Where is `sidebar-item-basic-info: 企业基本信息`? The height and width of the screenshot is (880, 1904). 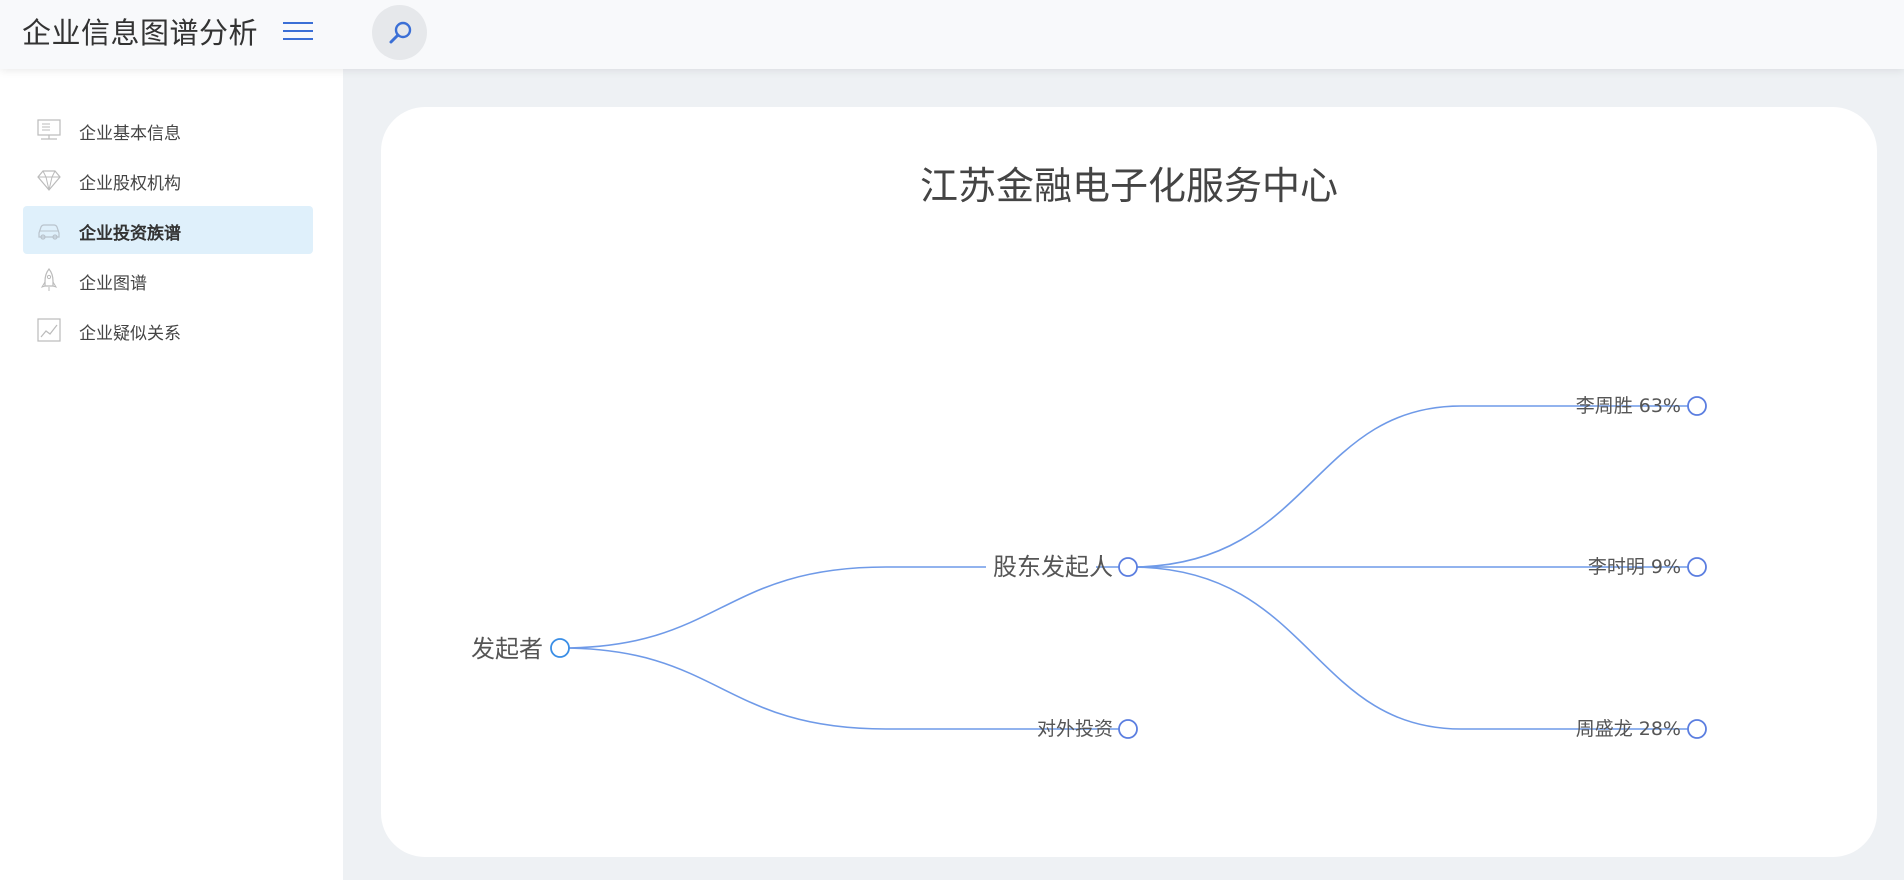
sidebar-item-basic-info: 企业基本信息 is located at coordinates (168, 130).